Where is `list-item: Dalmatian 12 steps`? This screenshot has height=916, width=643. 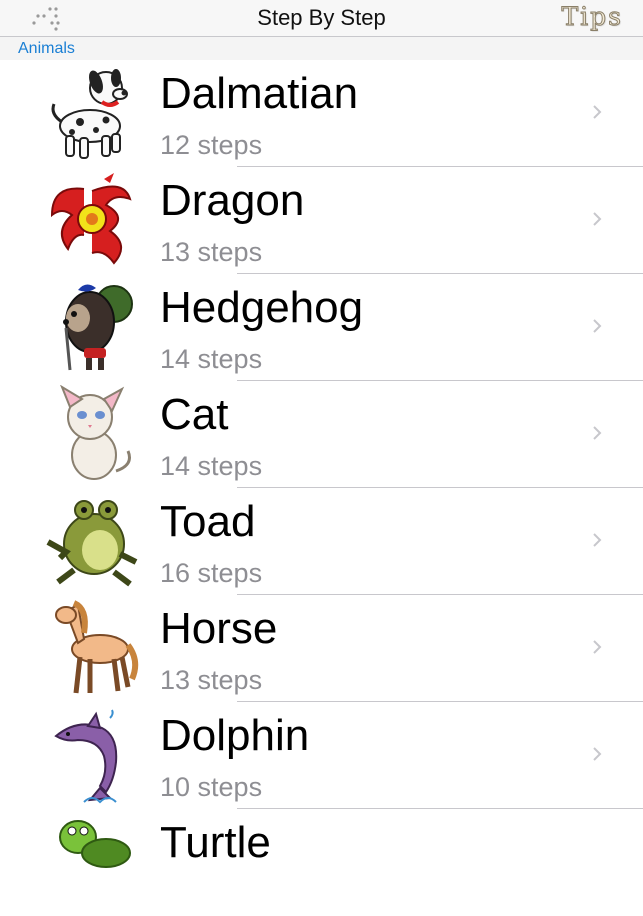
list-item: Dalmatian 12 steps is located at coordinates (321, 113).